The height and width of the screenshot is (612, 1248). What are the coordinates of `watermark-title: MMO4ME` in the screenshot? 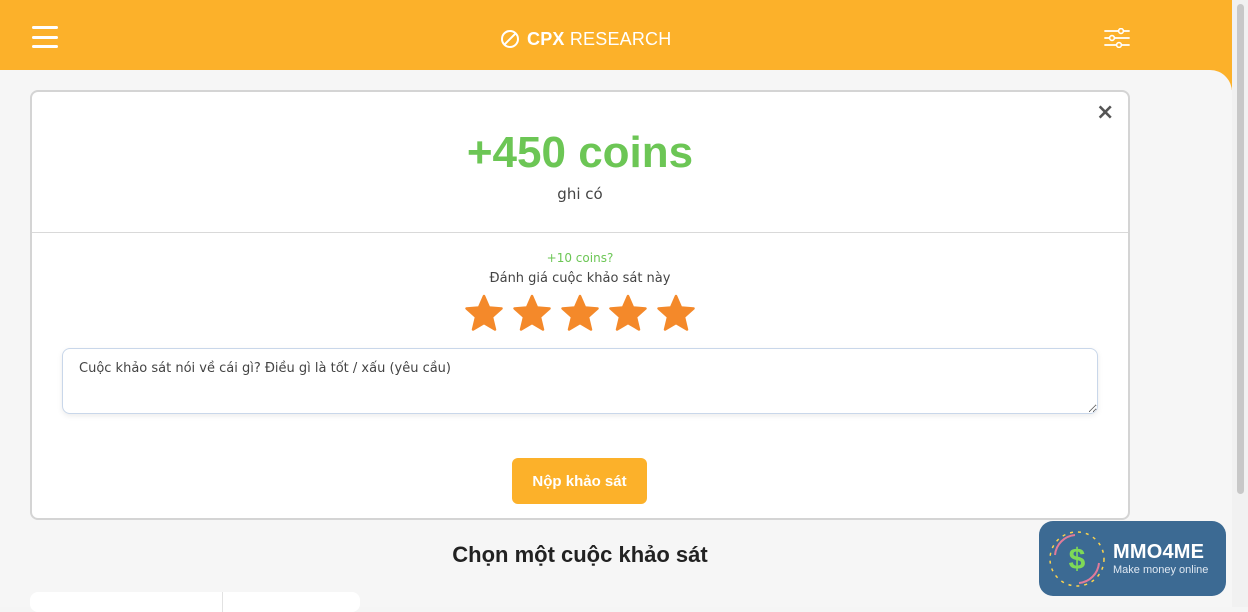 It's located at (1159, 552).